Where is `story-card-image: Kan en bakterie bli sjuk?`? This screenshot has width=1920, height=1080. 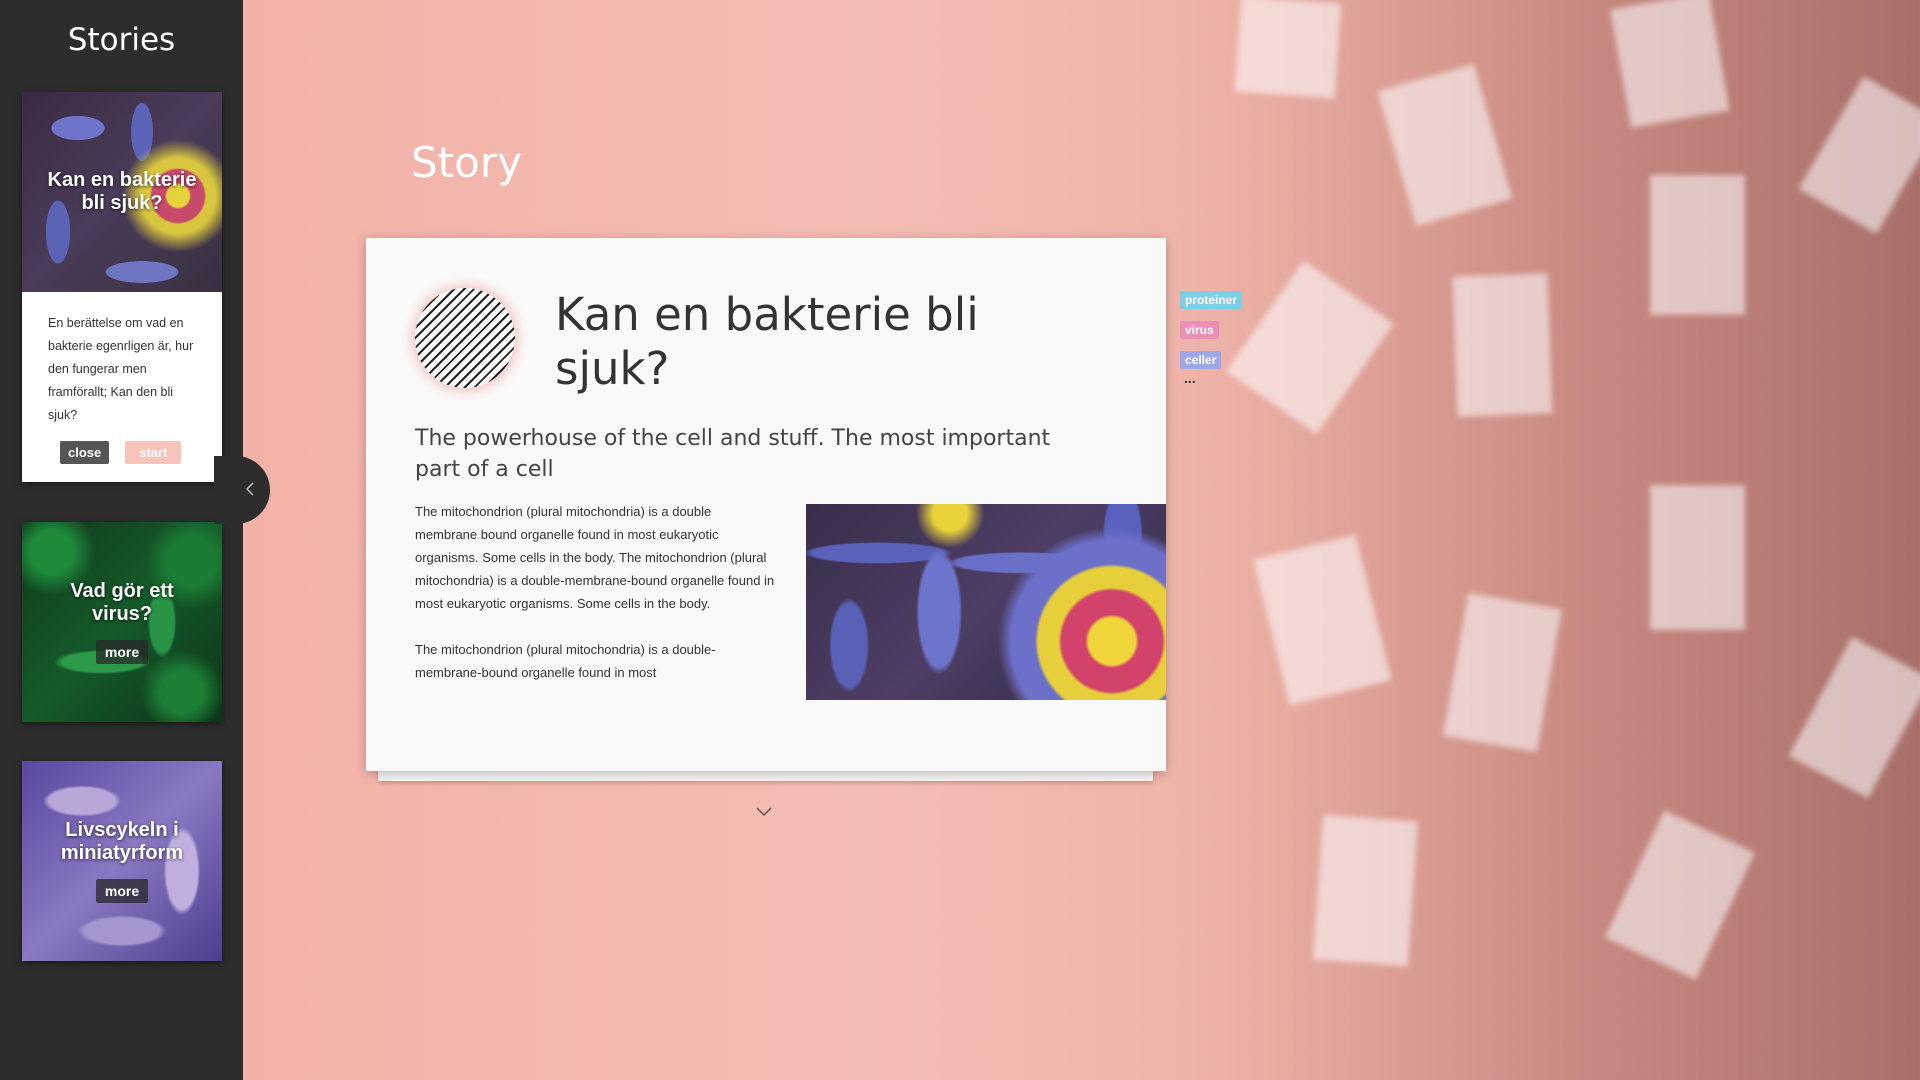
story-card-image: Kan en bakterie bli sjuk? is located at coordinates (122, 192).